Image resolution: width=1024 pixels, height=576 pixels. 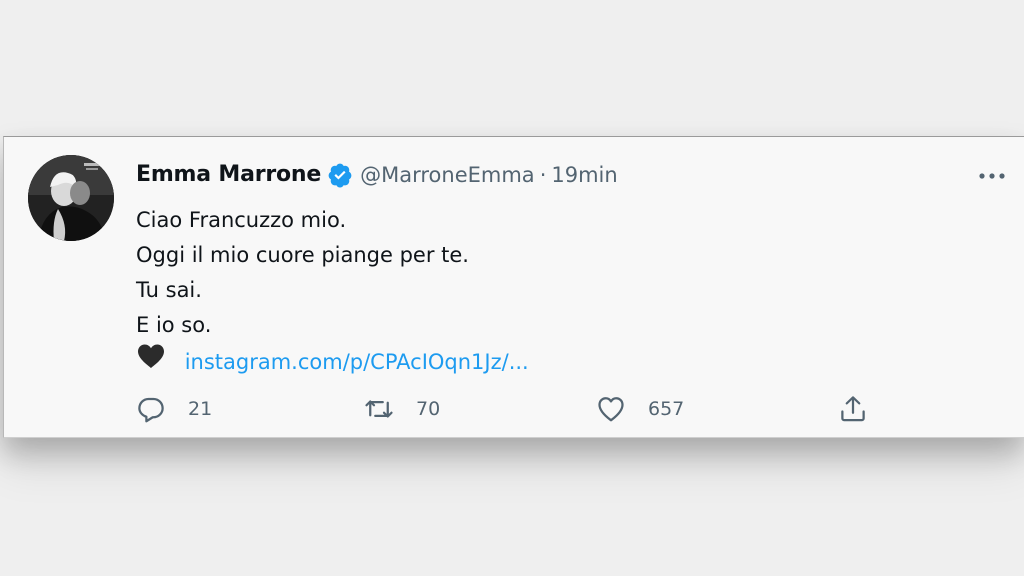 I want to click on retweet-count: 70, so click(x=428, y=409).